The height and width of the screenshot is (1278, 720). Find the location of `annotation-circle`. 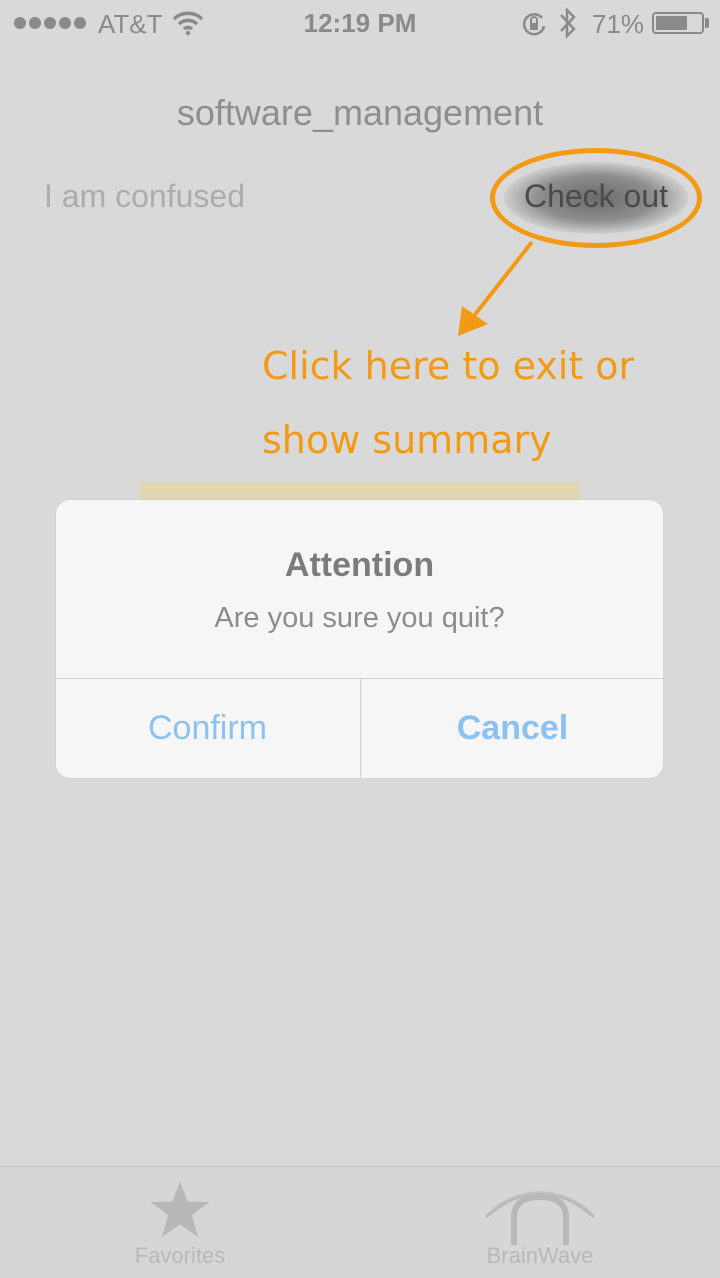

annotation-circle is located at coordinates (596, 198).